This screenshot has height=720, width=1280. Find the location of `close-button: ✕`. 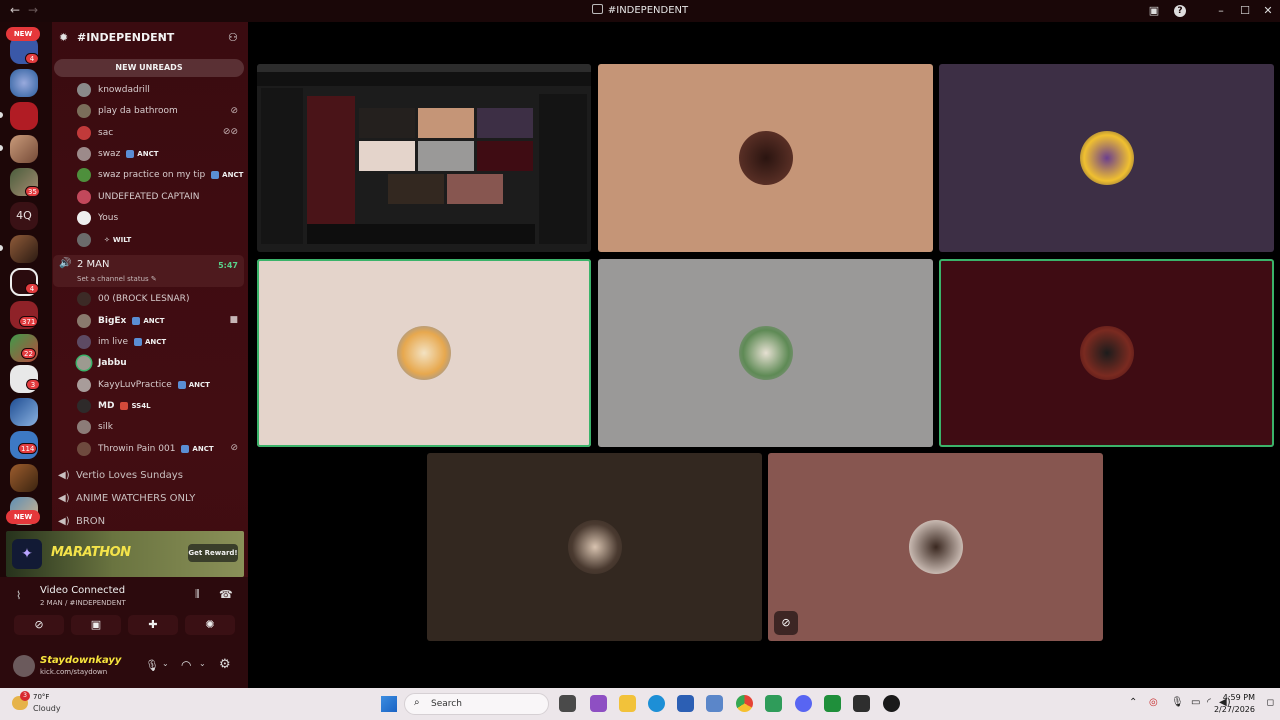

close-button: ✕ is located at coordinates (1268, 11).